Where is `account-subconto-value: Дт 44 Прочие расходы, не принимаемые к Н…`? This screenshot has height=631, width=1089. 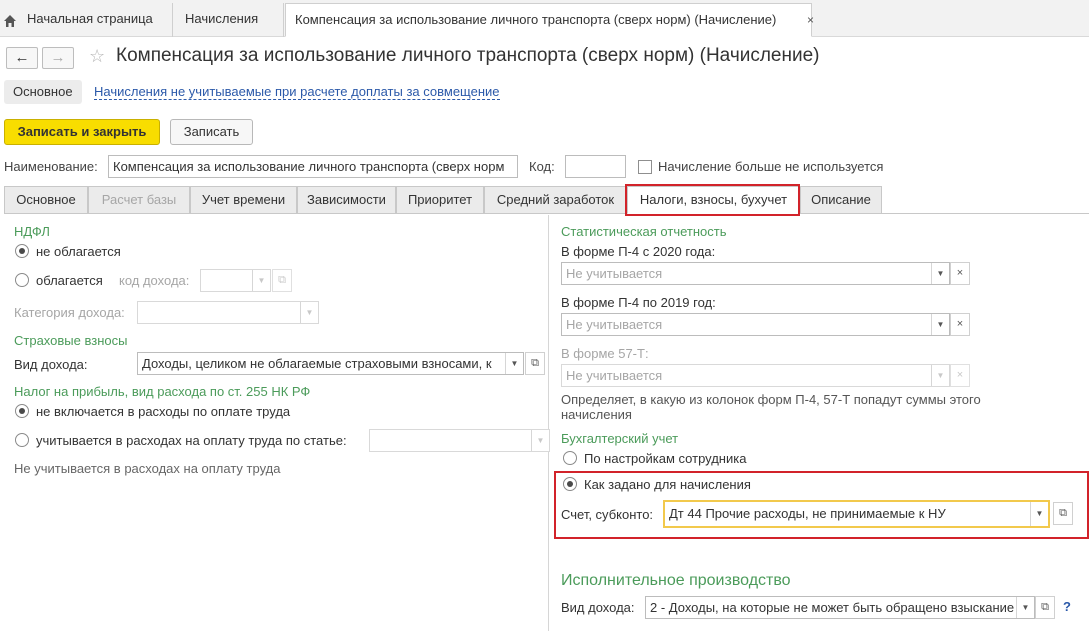 account-subconto-value: Дт 44 Прочие расходы, не принимаемые к Н… is located at coordinates (807, 513).